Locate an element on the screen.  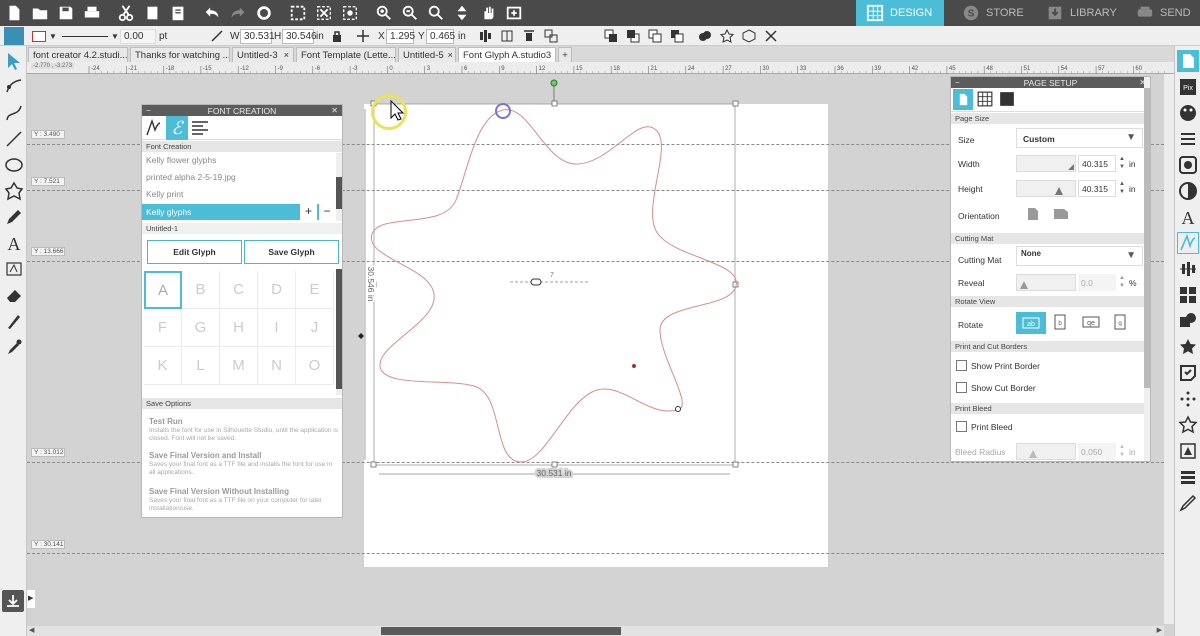
print-icon is located at coordinates (92, 13).